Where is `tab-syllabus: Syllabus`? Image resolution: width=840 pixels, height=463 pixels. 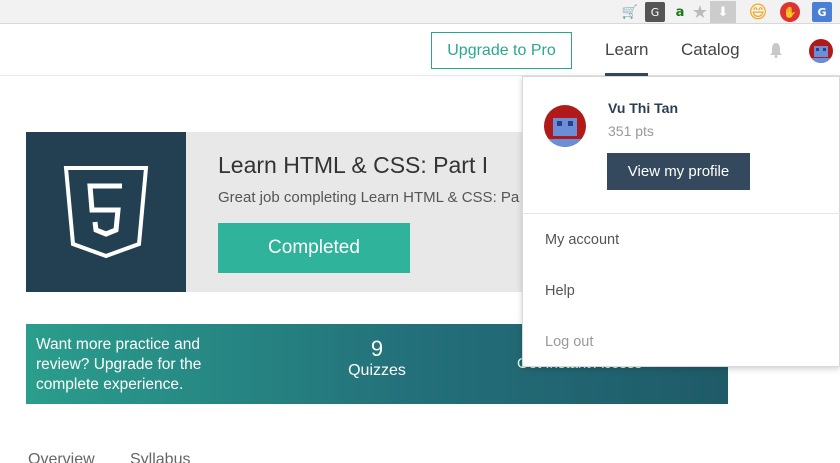 tab-syllabus: Syllabus is located at coordinates (160, 457).